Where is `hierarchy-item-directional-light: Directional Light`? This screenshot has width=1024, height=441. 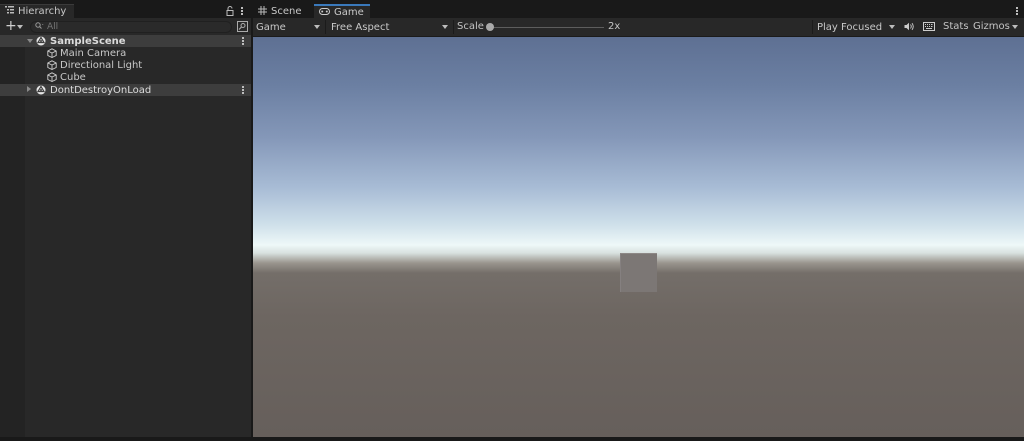
hierarchy-item-directional-light: Directional Light is located at coordinates (125, 65).